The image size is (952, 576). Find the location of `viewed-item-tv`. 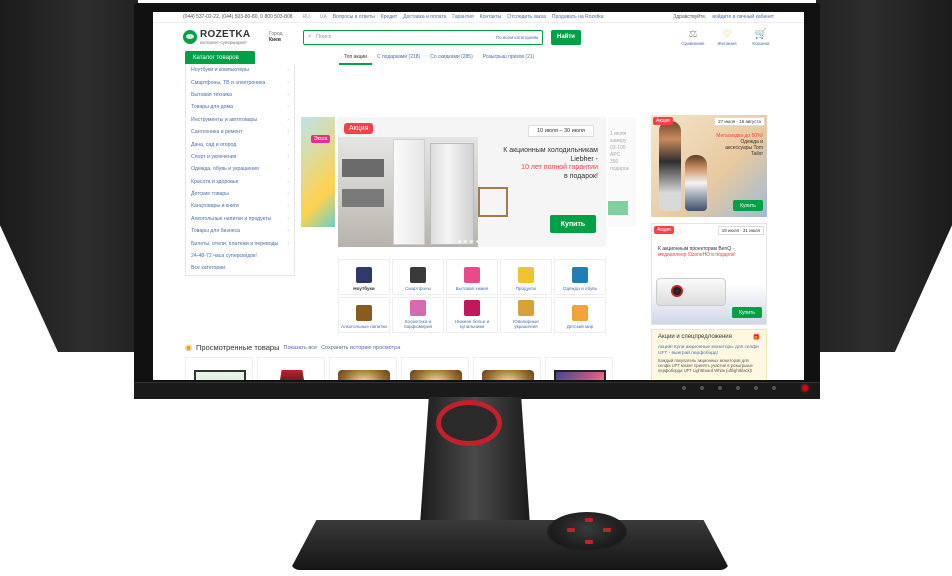

viewed-item-tv is located at coordinates (579, 368).